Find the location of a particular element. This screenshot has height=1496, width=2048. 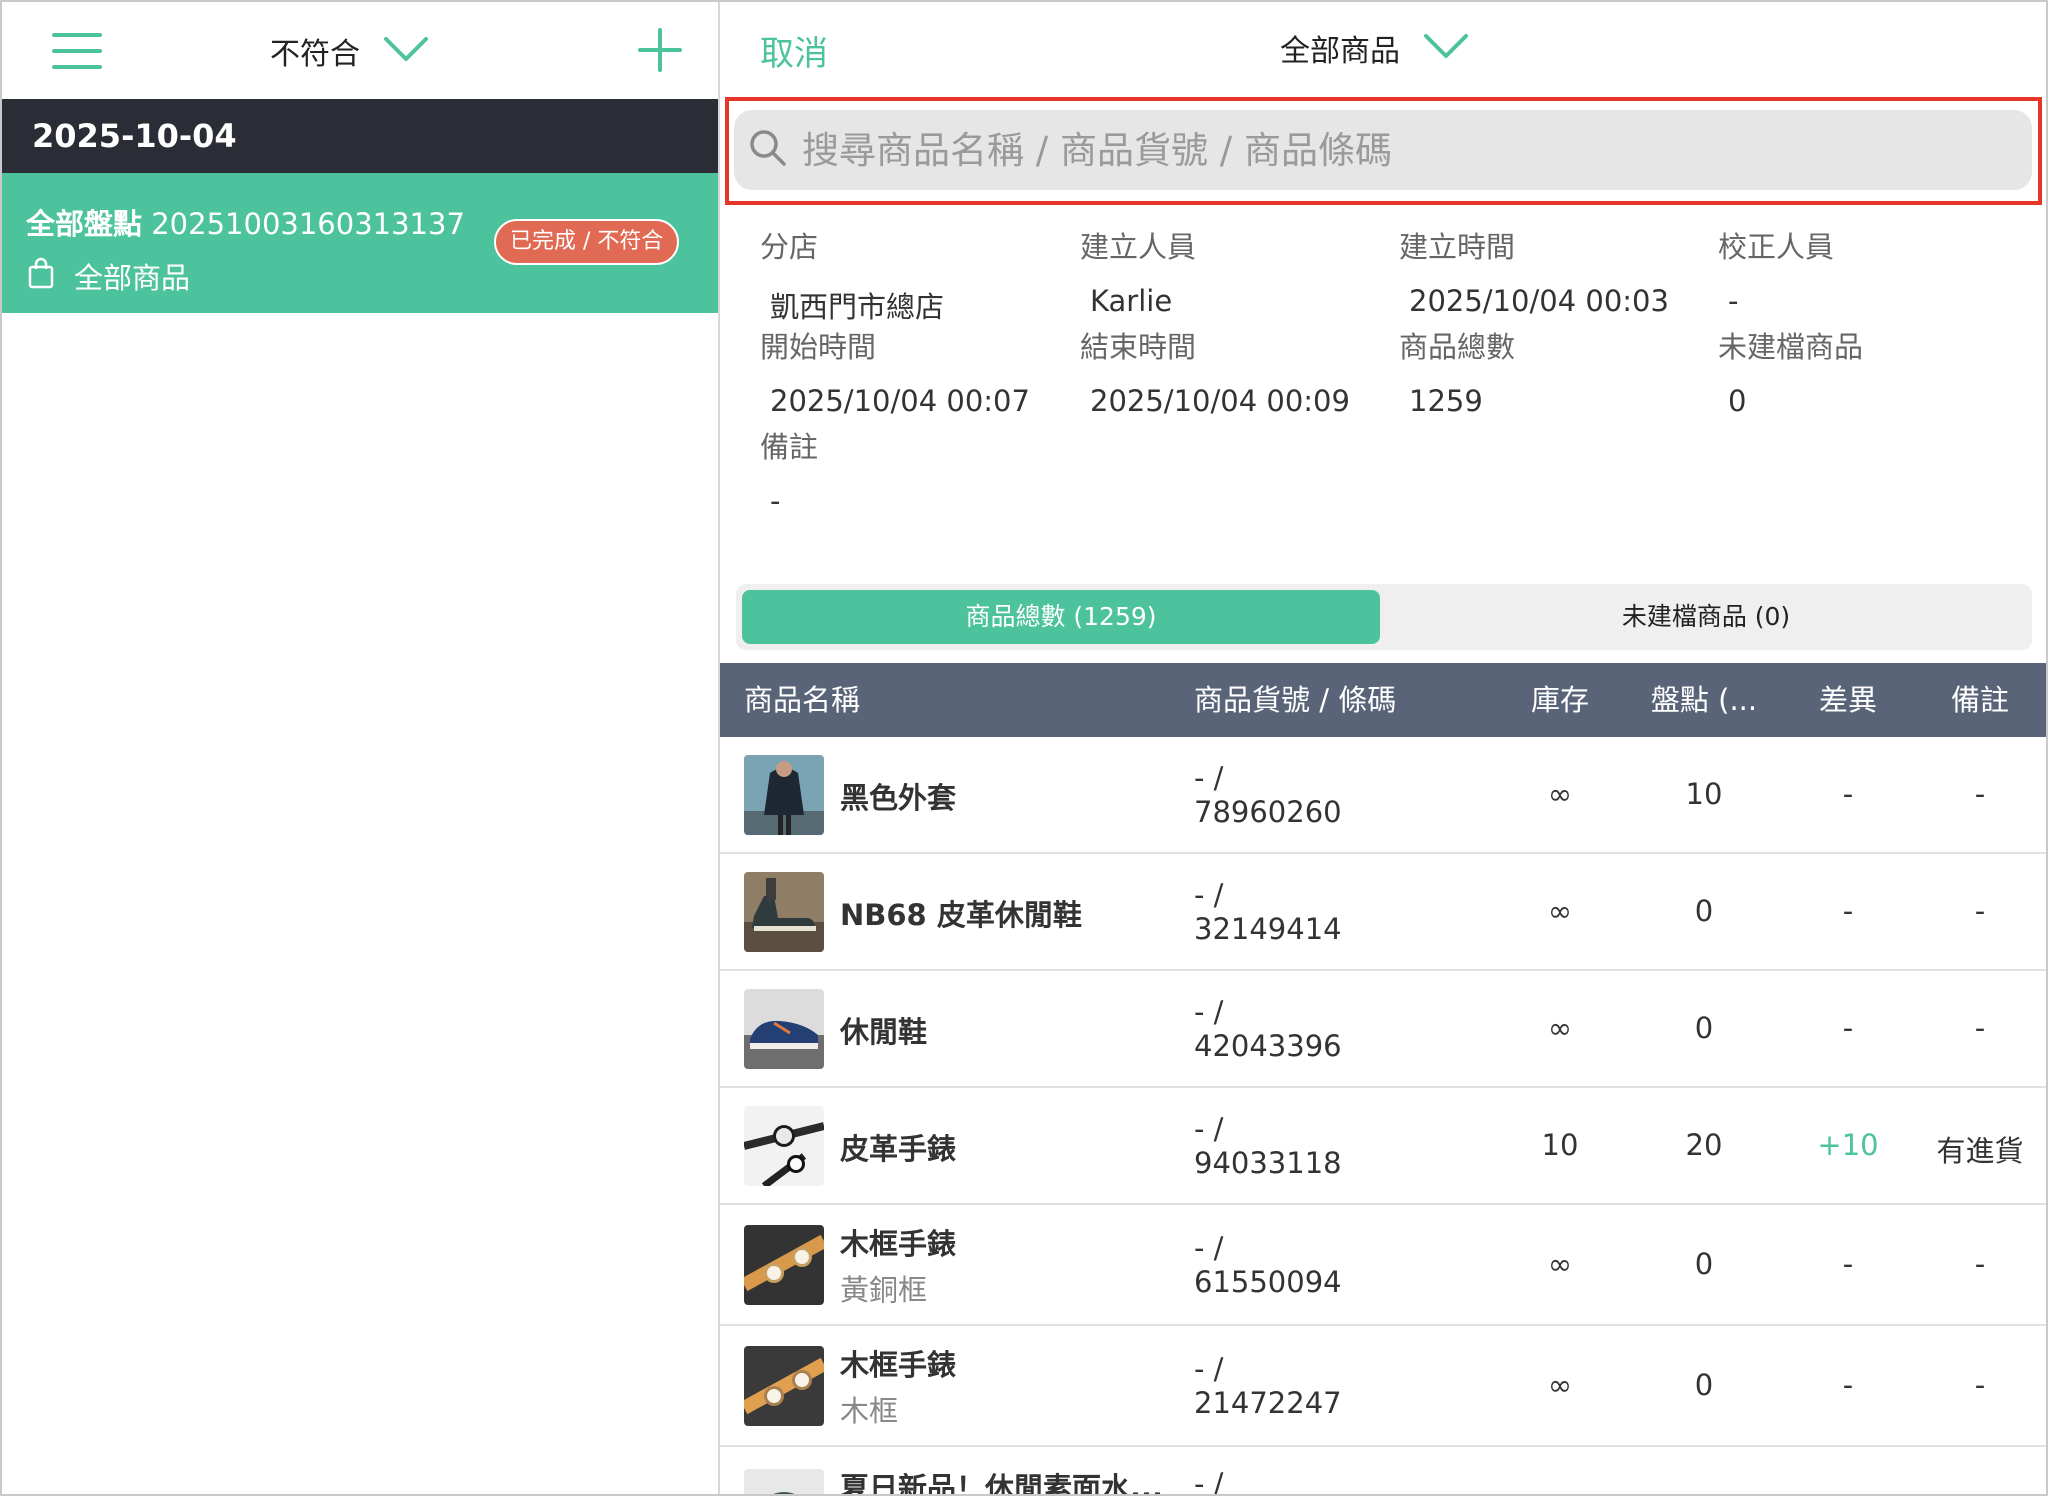

session-title: 全部盤點 20251003160313137 is located at coordinates (245, 222).